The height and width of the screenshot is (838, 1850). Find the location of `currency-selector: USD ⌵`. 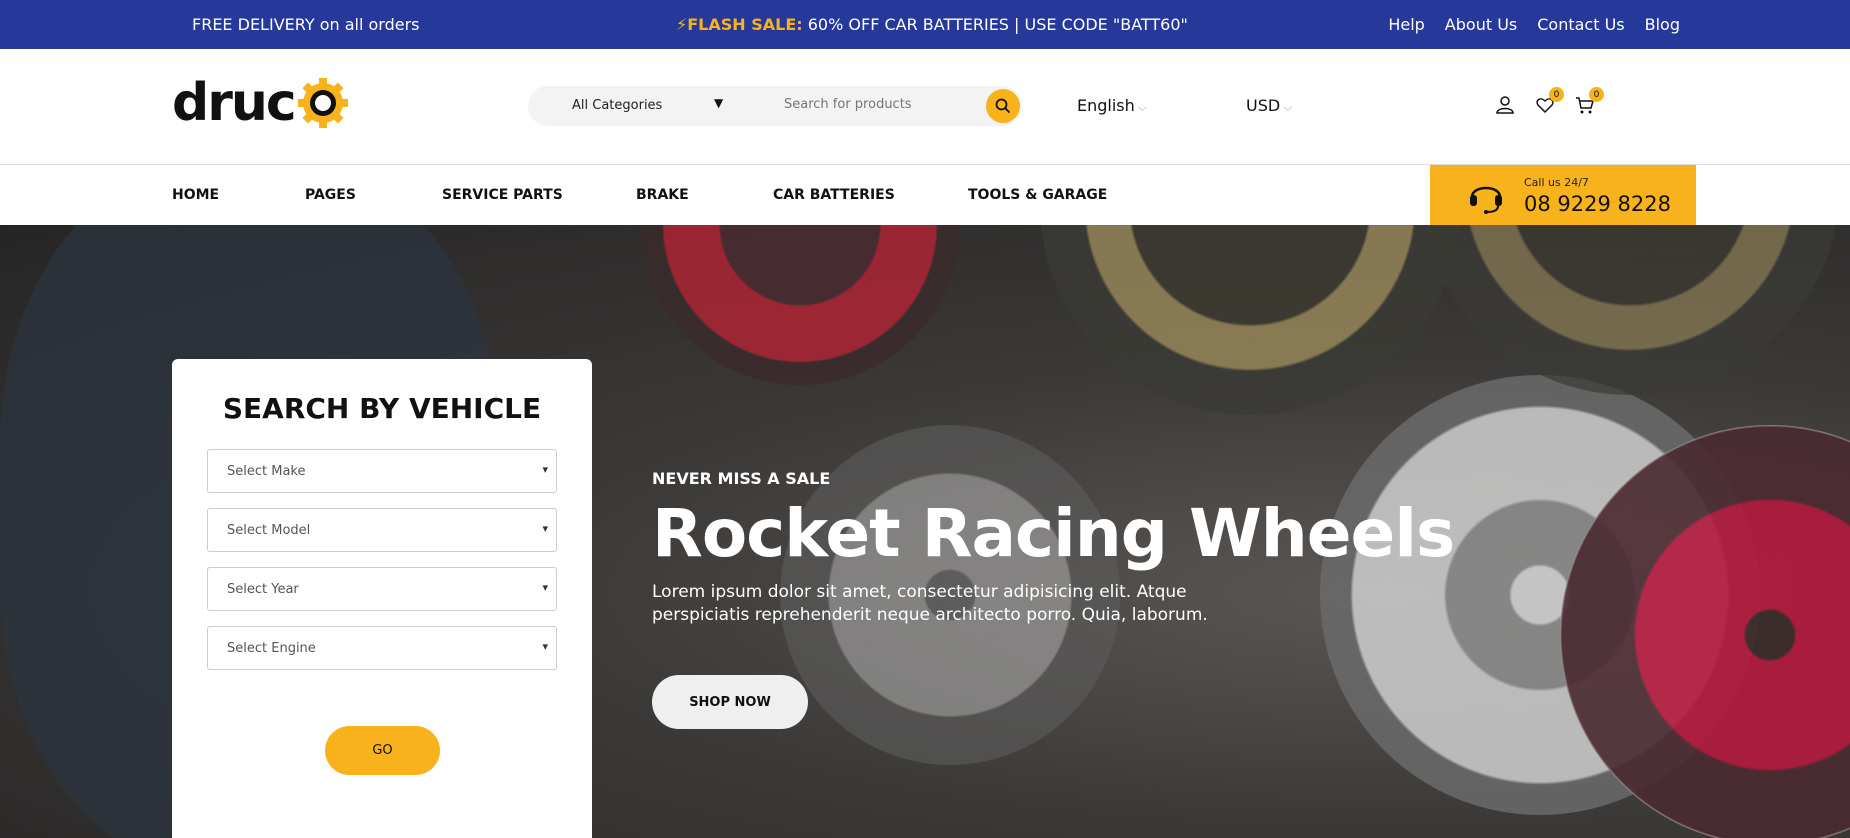

currency-selector: USD ⌵ is located at coordinates (1269, 105).